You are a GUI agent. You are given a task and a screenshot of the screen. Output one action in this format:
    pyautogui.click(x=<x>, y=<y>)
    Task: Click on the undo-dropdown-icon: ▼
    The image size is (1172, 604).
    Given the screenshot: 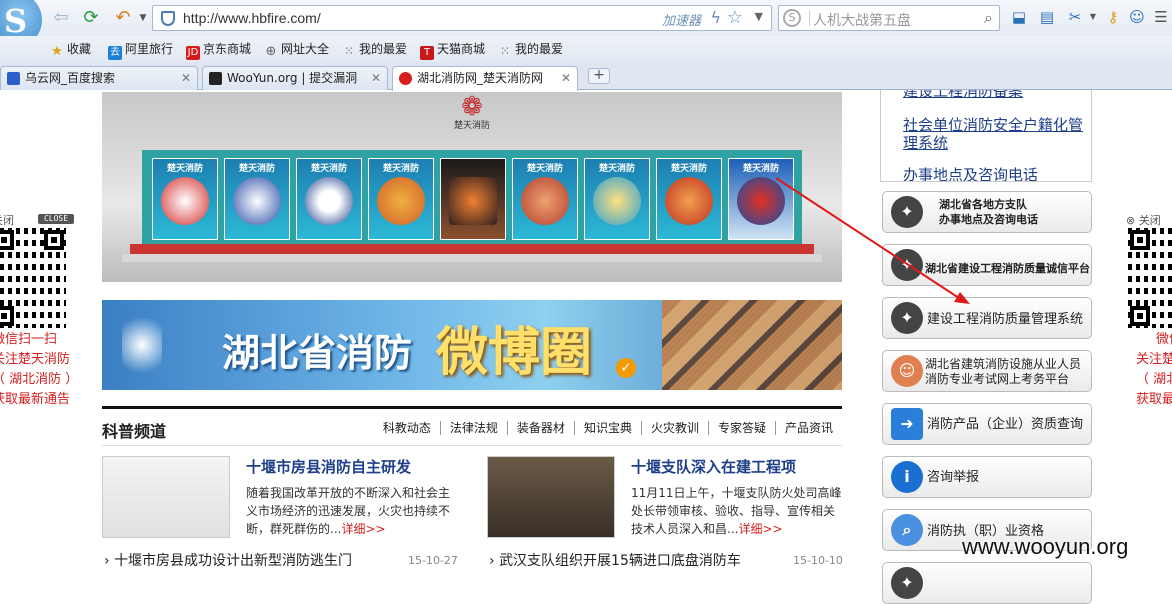 What is the action you would take?
    pyautogui.click(x=143, y=18)
    